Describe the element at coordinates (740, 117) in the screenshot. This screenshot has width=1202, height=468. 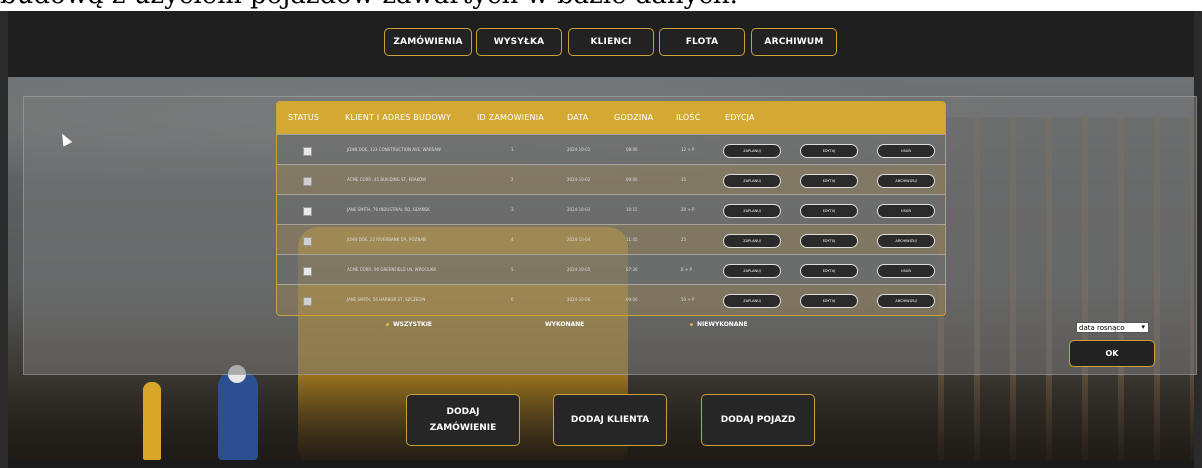
I see `header-edit: EDYCJA` at that location.